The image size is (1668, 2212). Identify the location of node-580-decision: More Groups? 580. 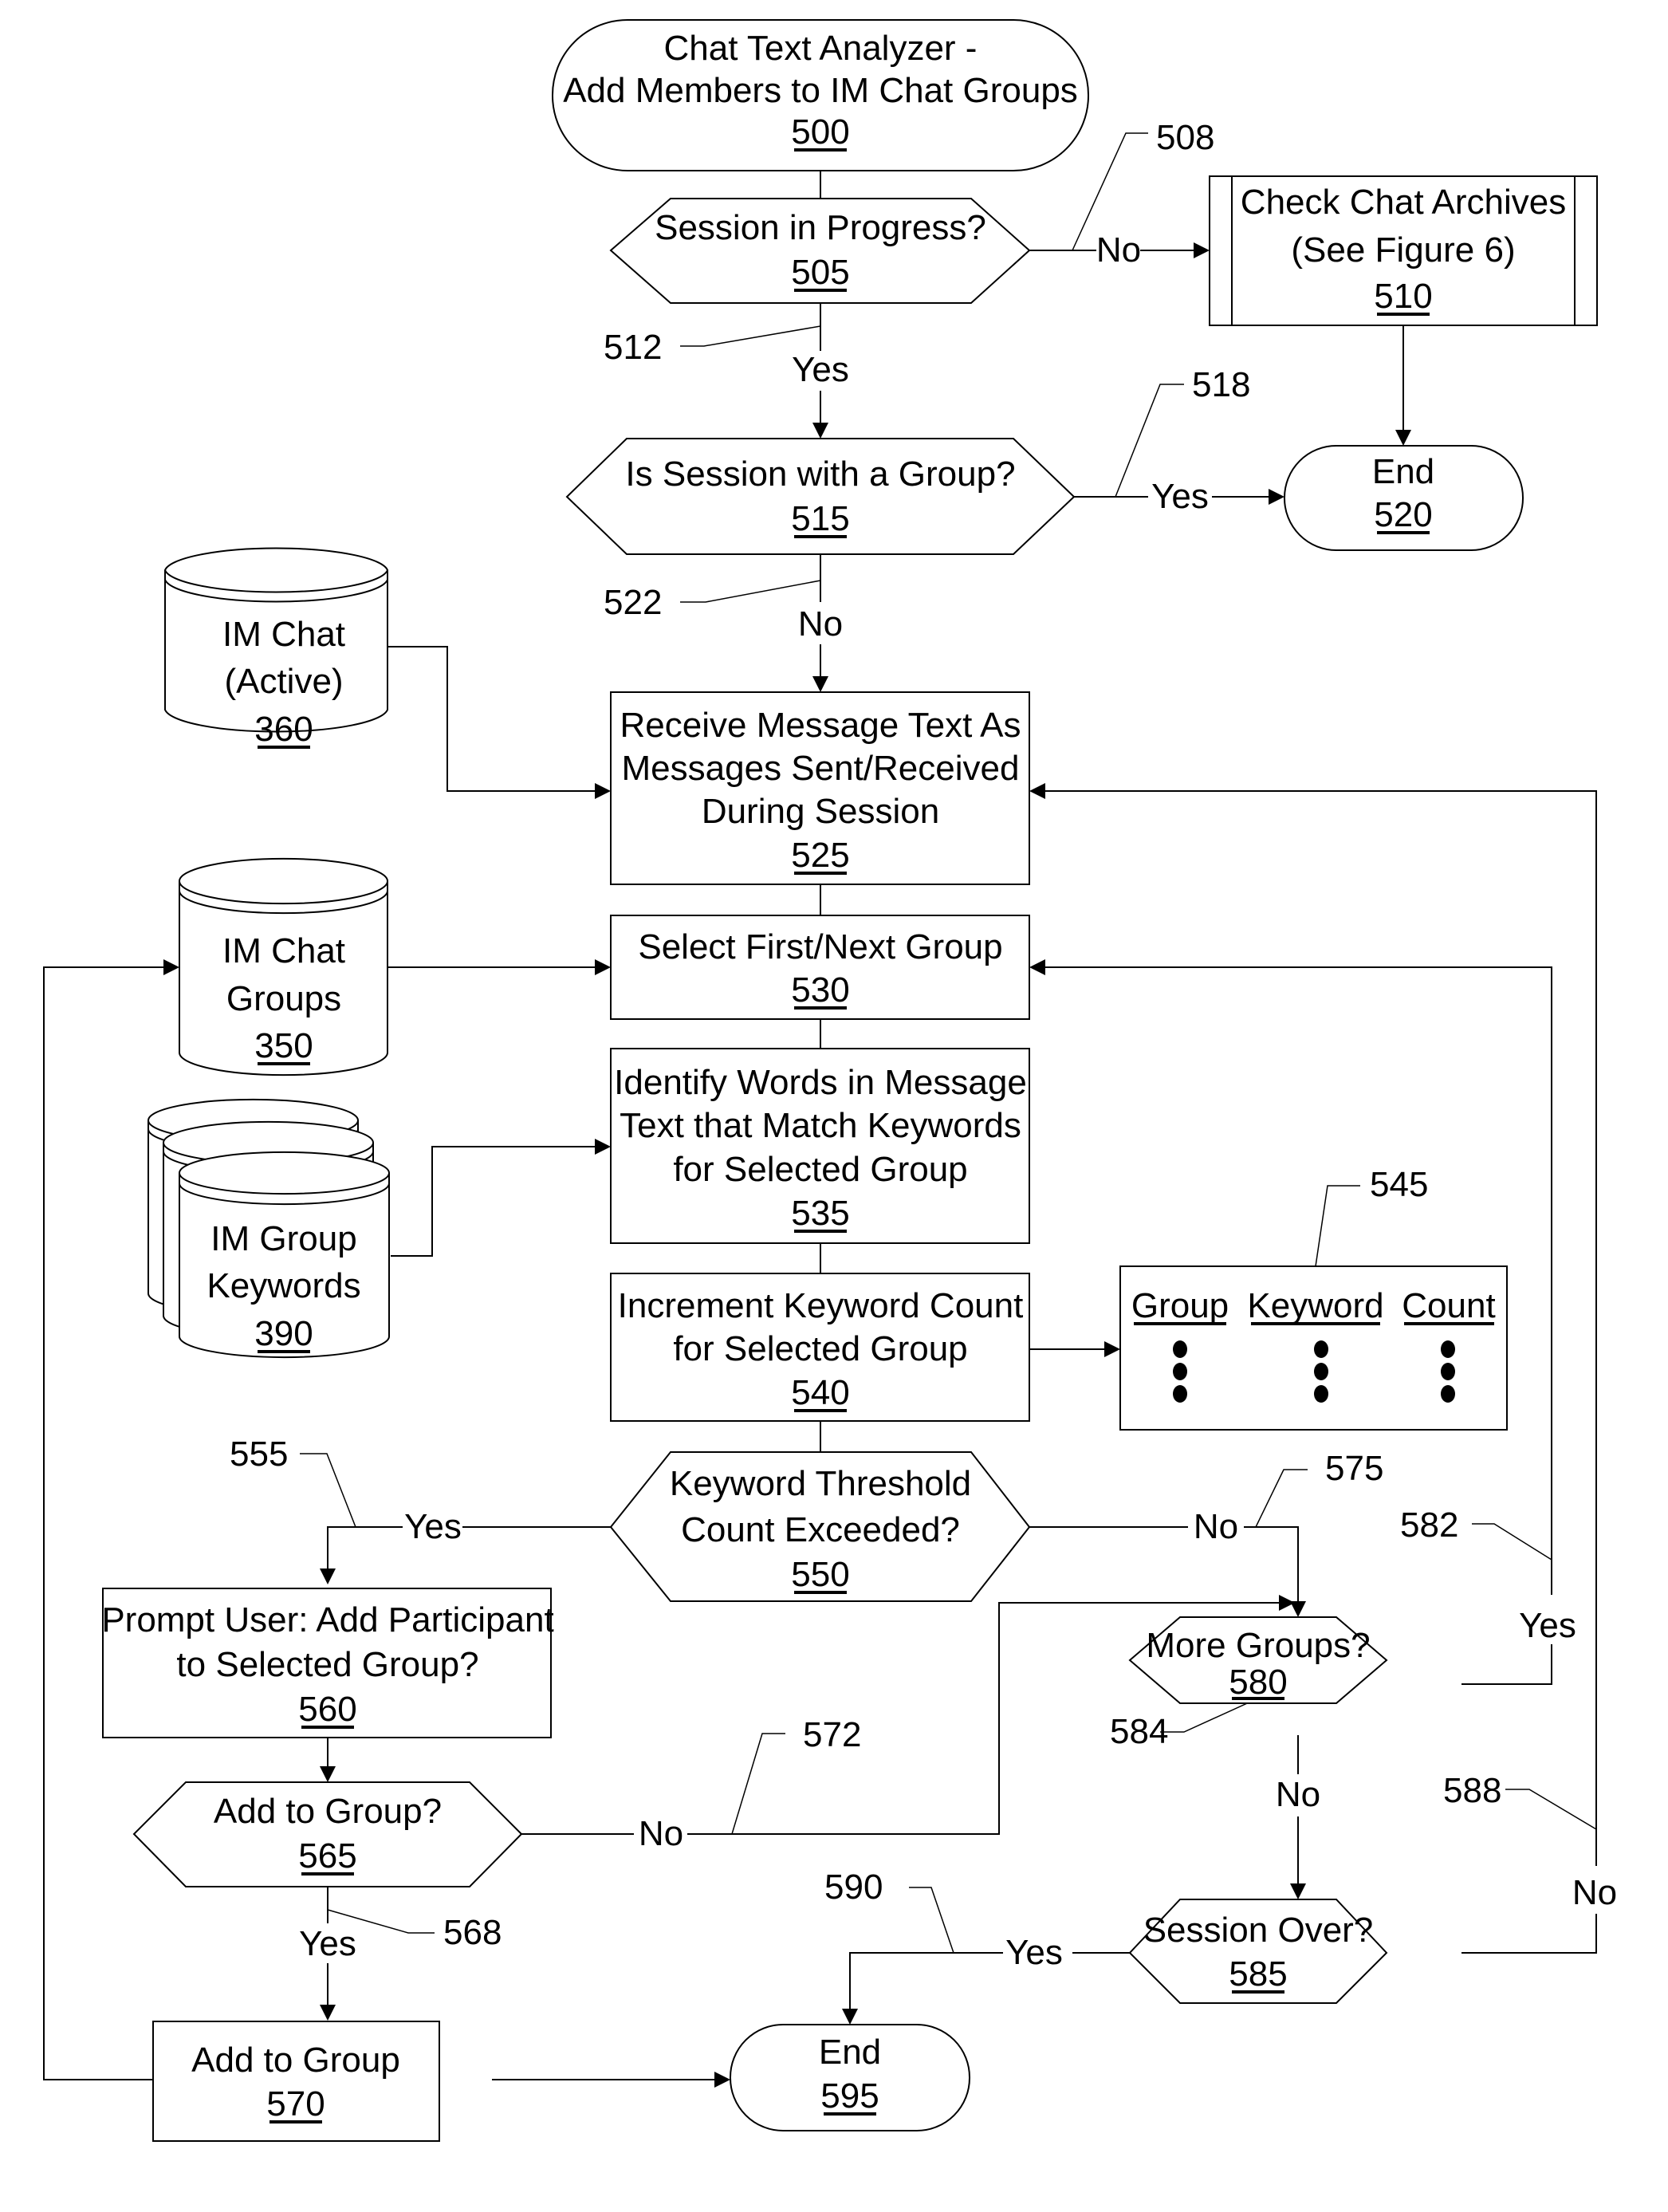
(1258, 1660).